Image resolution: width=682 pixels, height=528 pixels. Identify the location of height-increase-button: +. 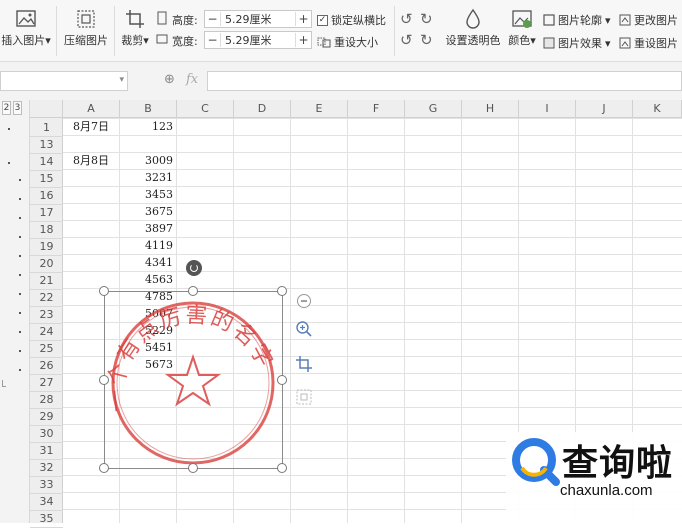
(303, 19).